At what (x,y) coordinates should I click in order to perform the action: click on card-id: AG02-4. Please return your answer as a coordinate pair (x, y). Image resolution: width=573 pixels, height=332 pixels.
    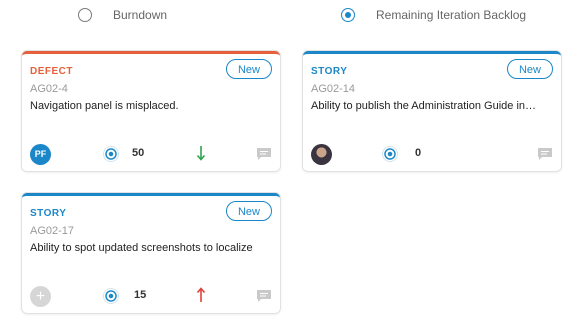
    Looking at the image, I should click on (49, 89).